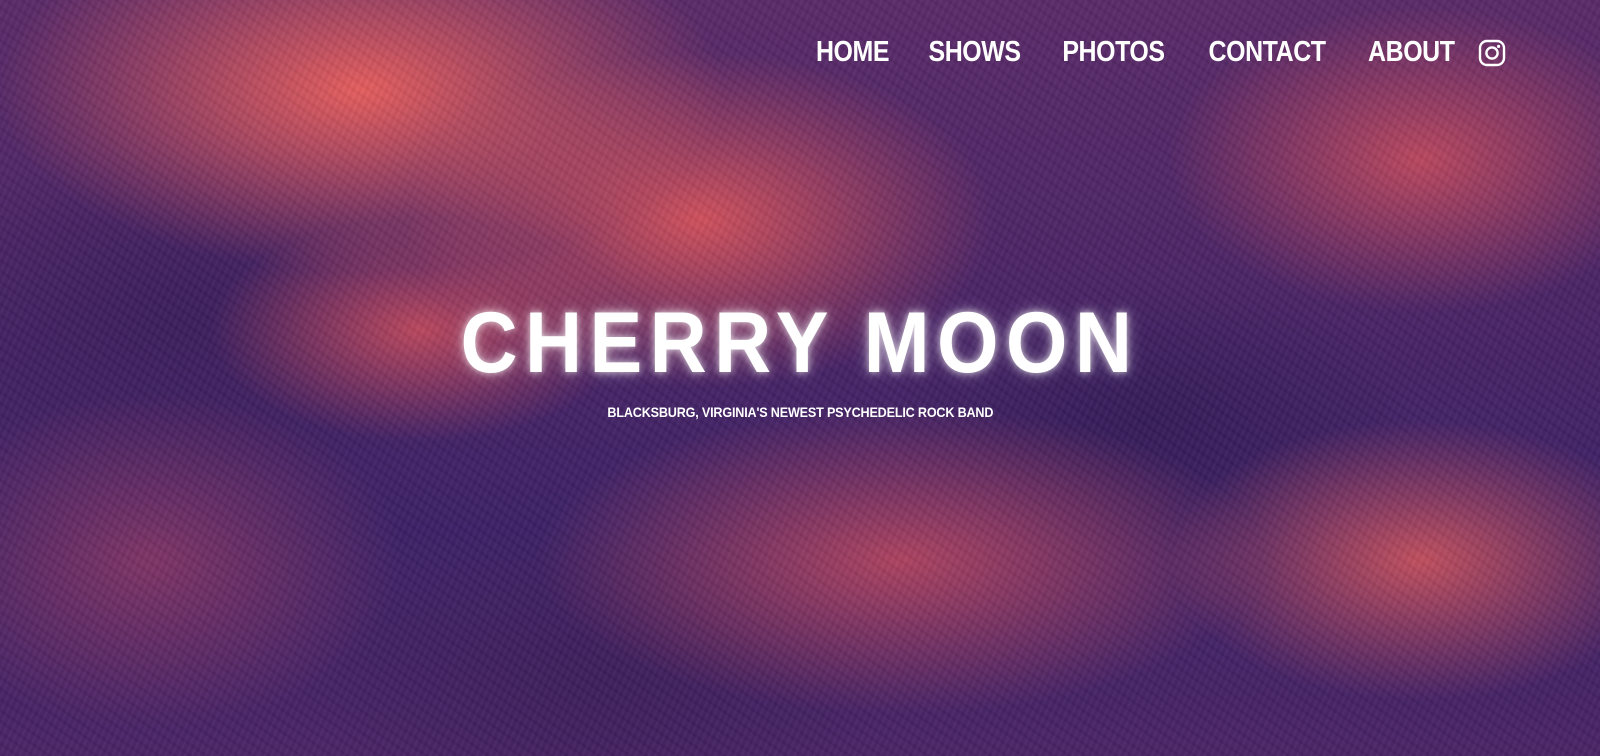 The height and width of the screenshot is (756, 1600). What do you see at coordinates (975, 52) in the screenshot?
I see `nav-item-shows: SHOWS` at bounding box center [975, 52].